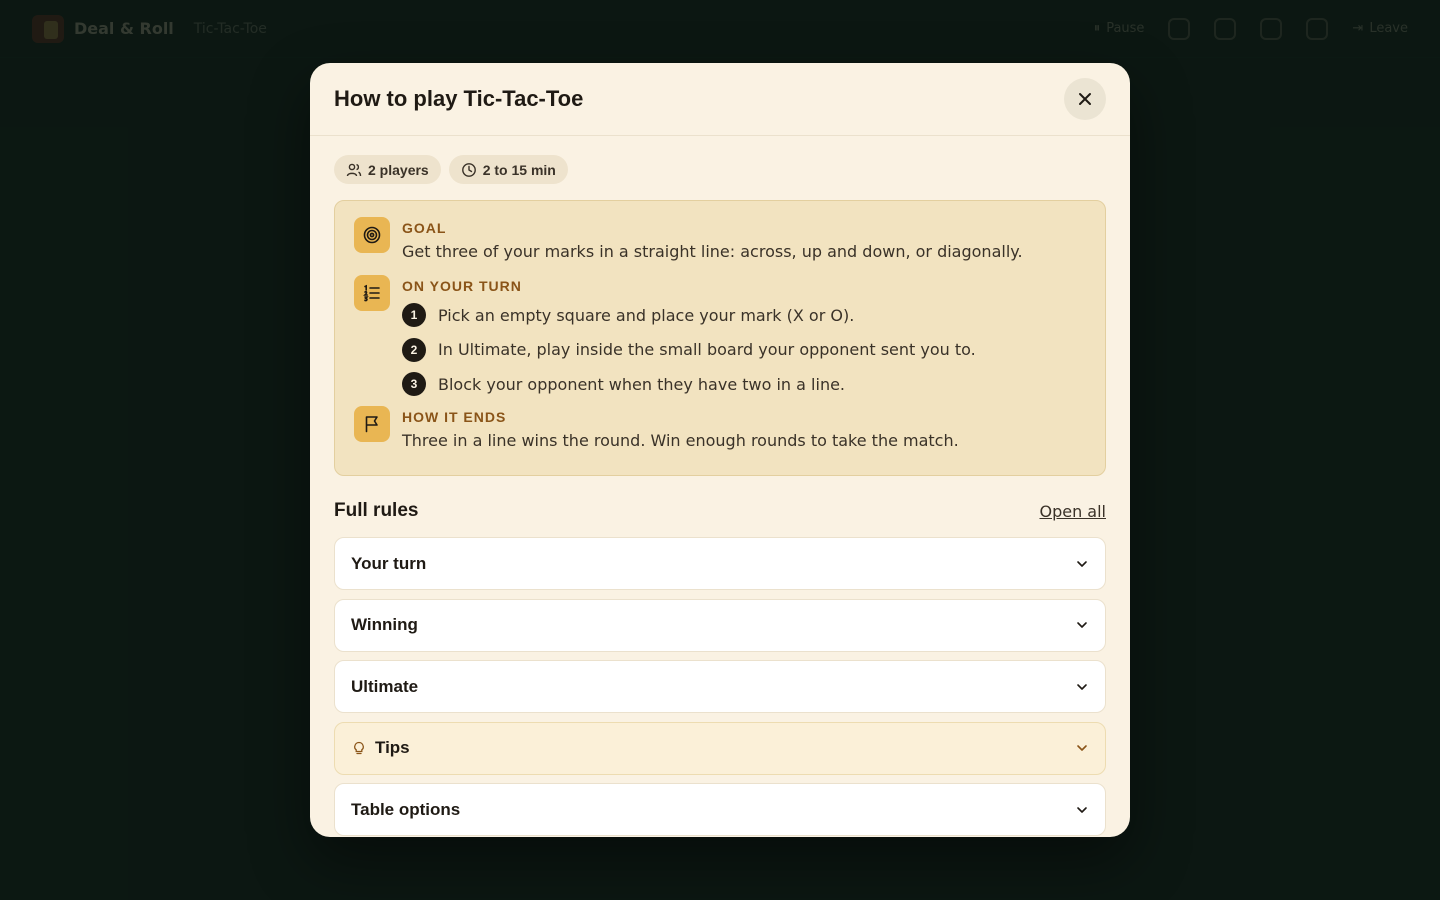 Image resolution: width=1440 pixels, height=900 pixels. I want to click on goal-label: GOAL, so click(424, 228).